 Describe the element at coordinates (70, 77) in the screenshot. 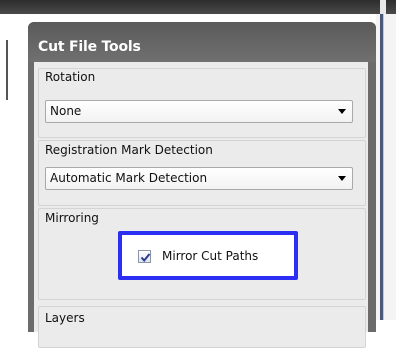

I see `rotation-label: Rotation` at that location.